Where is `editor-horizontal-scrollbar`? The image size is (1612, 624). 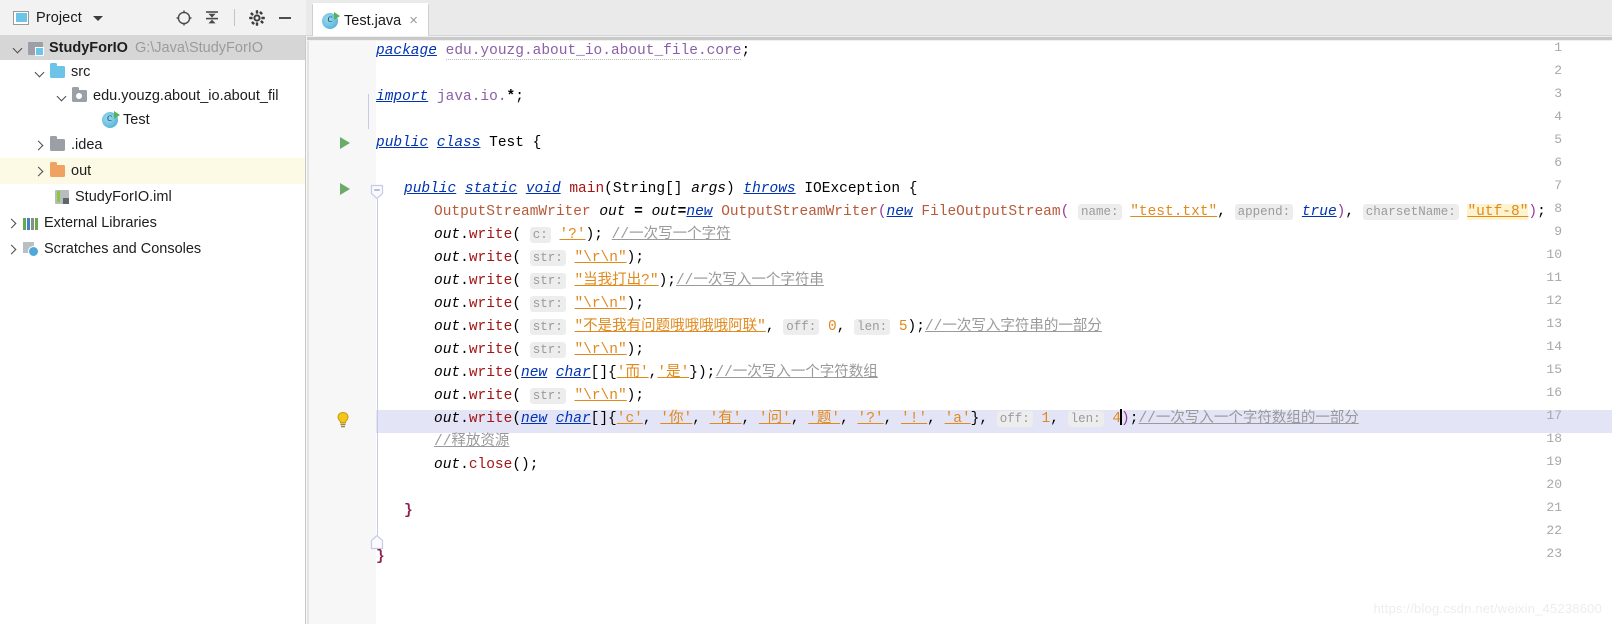
editor-horizontal-scrollbar is located at coordinates (959, 38).